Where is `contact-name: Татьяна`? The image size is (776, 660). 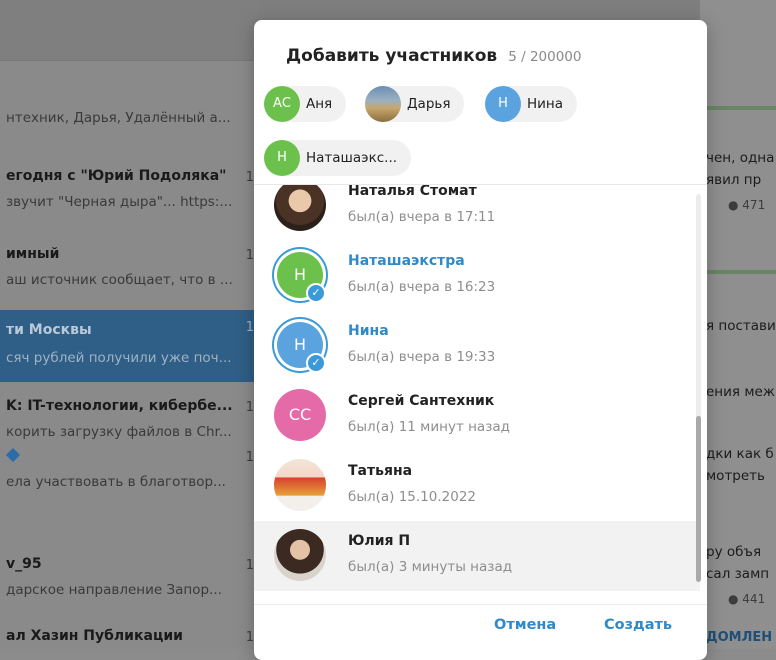
contact-name: Татьяна is located at coordinates (380, 471).